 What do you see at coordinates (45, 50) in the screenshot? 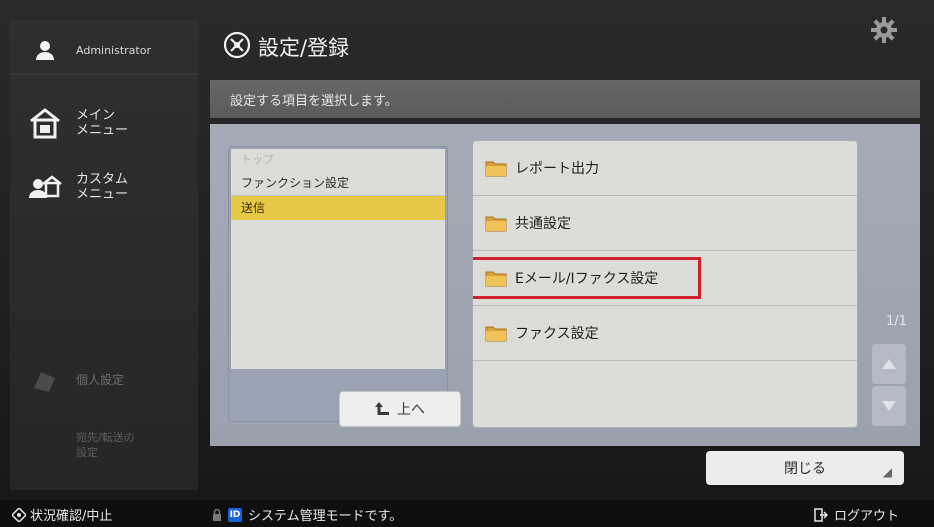
I see `user-icon` at bounding box center [45, 50].